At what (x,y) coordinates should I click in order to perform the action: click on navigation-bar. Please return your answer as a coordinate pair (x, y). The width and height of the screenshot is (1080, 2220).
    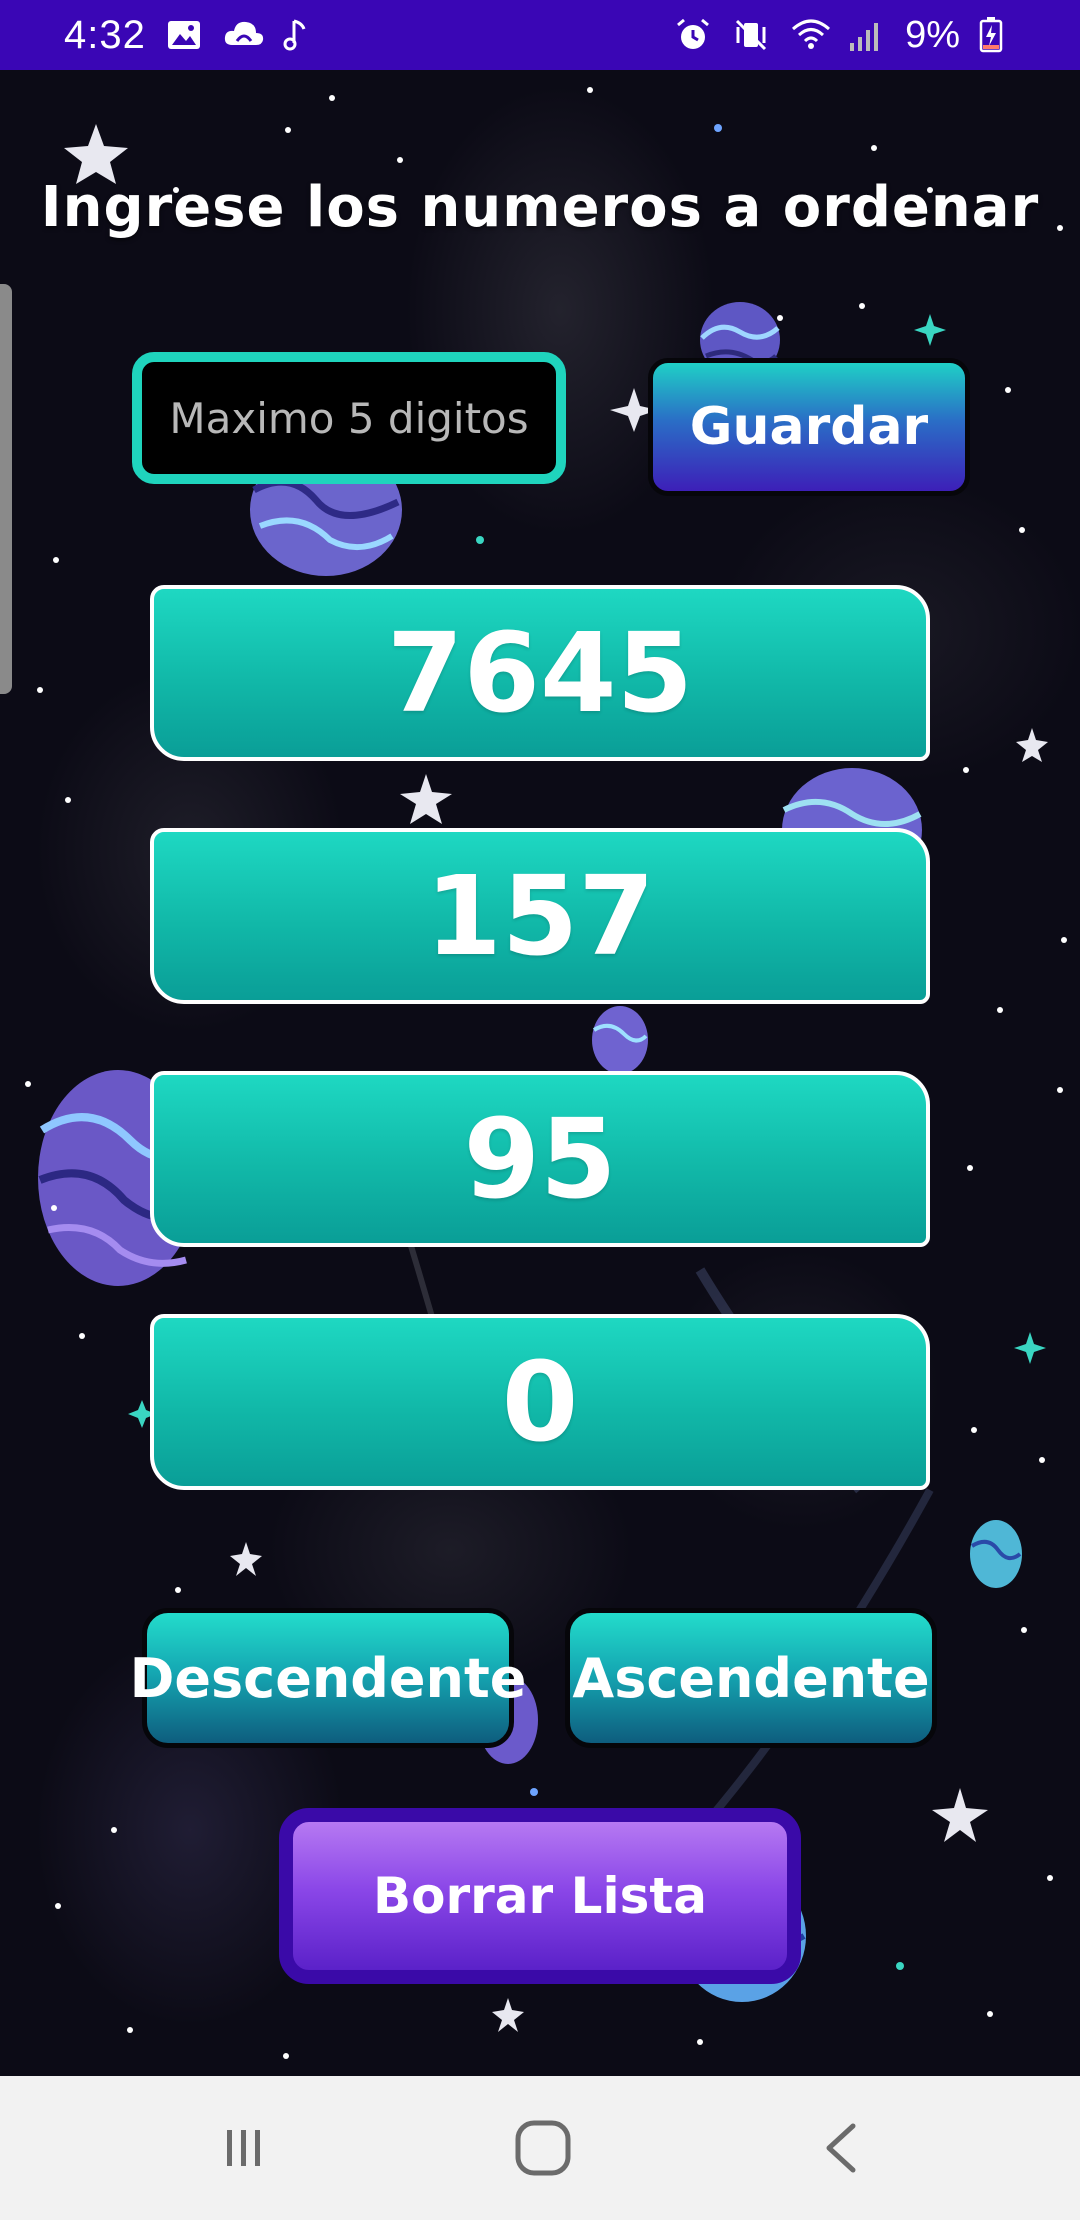
    Looking at the image, I should click on (540, 2148).